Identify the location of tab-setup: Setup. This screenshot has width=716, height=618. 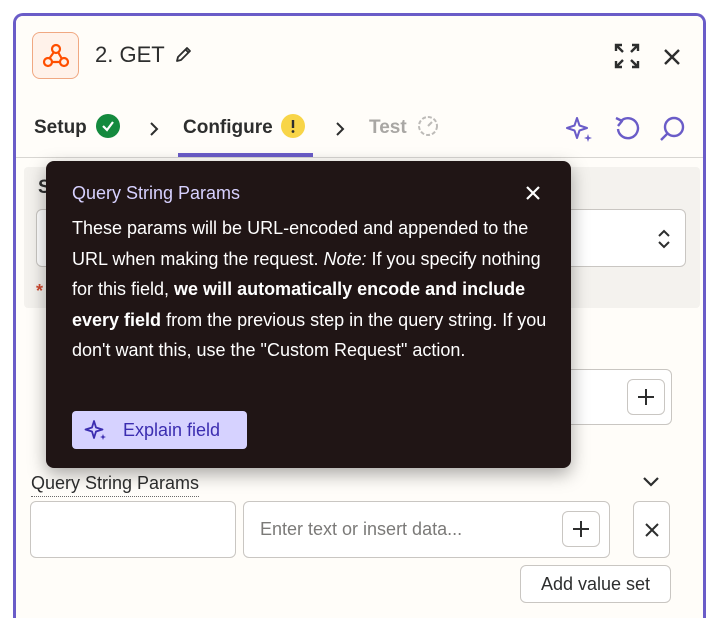
(60, 128).